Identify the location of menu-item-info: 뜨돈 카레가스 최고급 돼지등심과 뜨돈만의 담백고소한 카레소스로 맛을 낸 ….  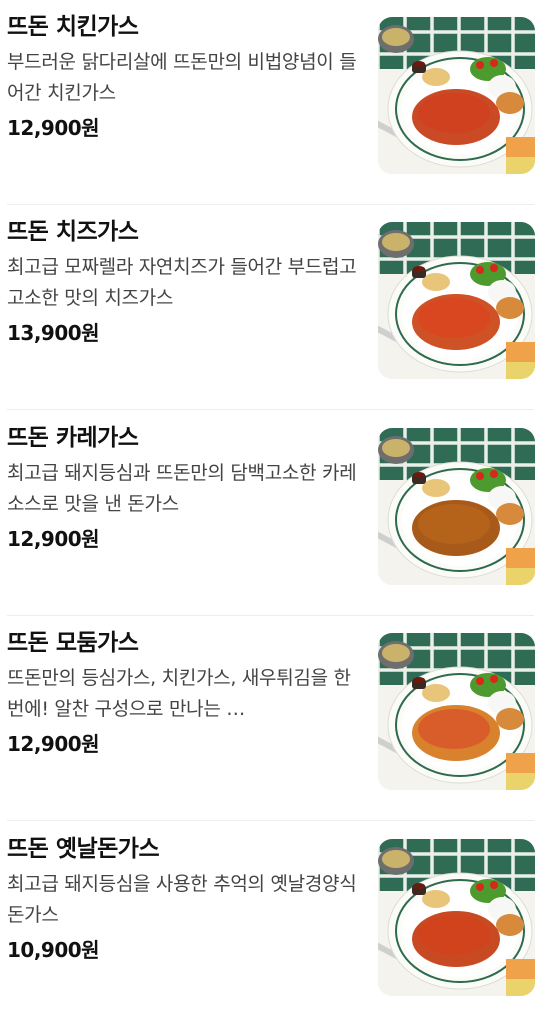
(182, 487).